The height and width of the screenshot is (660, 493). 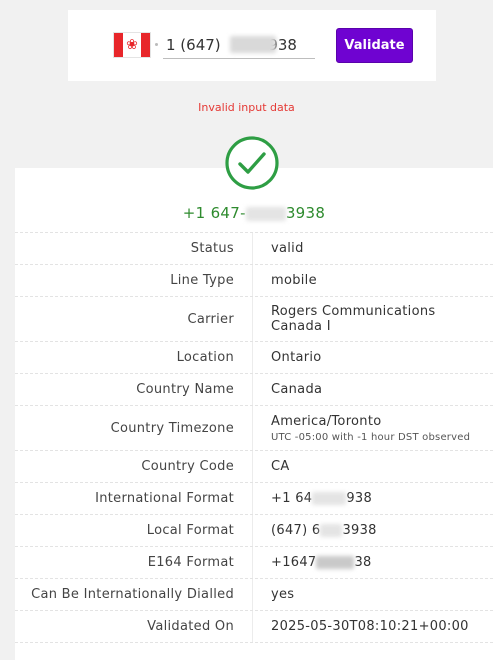 What do you see at coordinates (252, 163) in the screenshot?
I see `check-circle-icon` at bounding box center [252, 163].